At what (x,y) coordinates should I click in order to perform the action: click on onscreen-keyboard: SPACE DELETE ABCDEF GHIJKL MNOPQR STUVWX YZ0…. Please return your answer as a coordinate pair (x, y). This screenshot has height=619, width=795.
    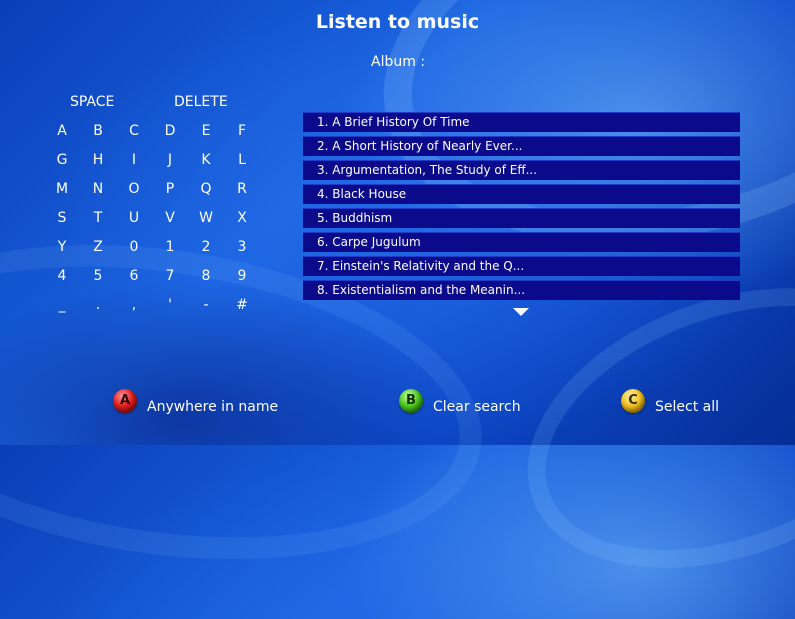
    Looking at the image, I should click on (154, 207).